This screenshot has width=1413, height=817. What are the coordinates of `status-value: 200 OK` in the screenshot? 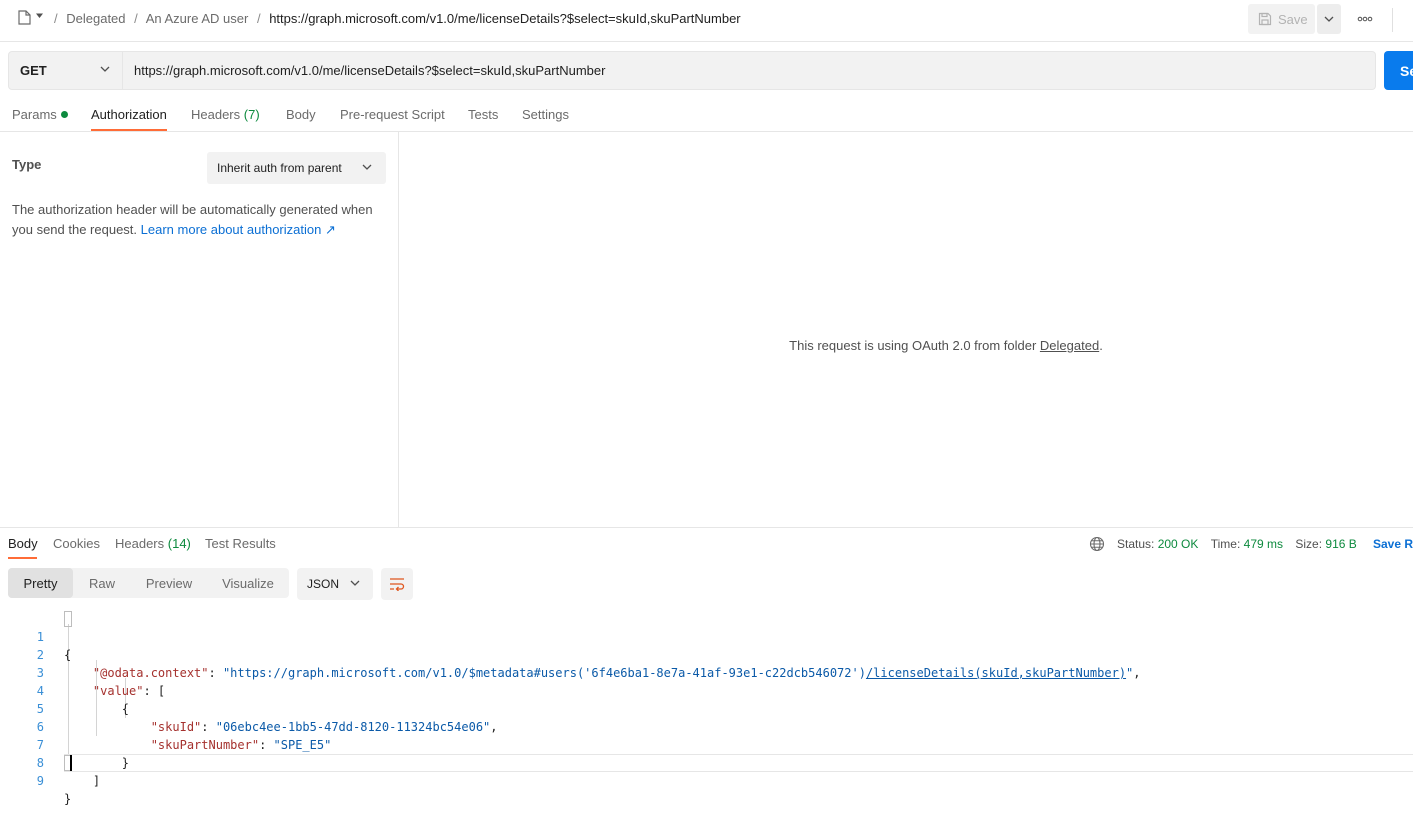 It's located at (1178, 544).